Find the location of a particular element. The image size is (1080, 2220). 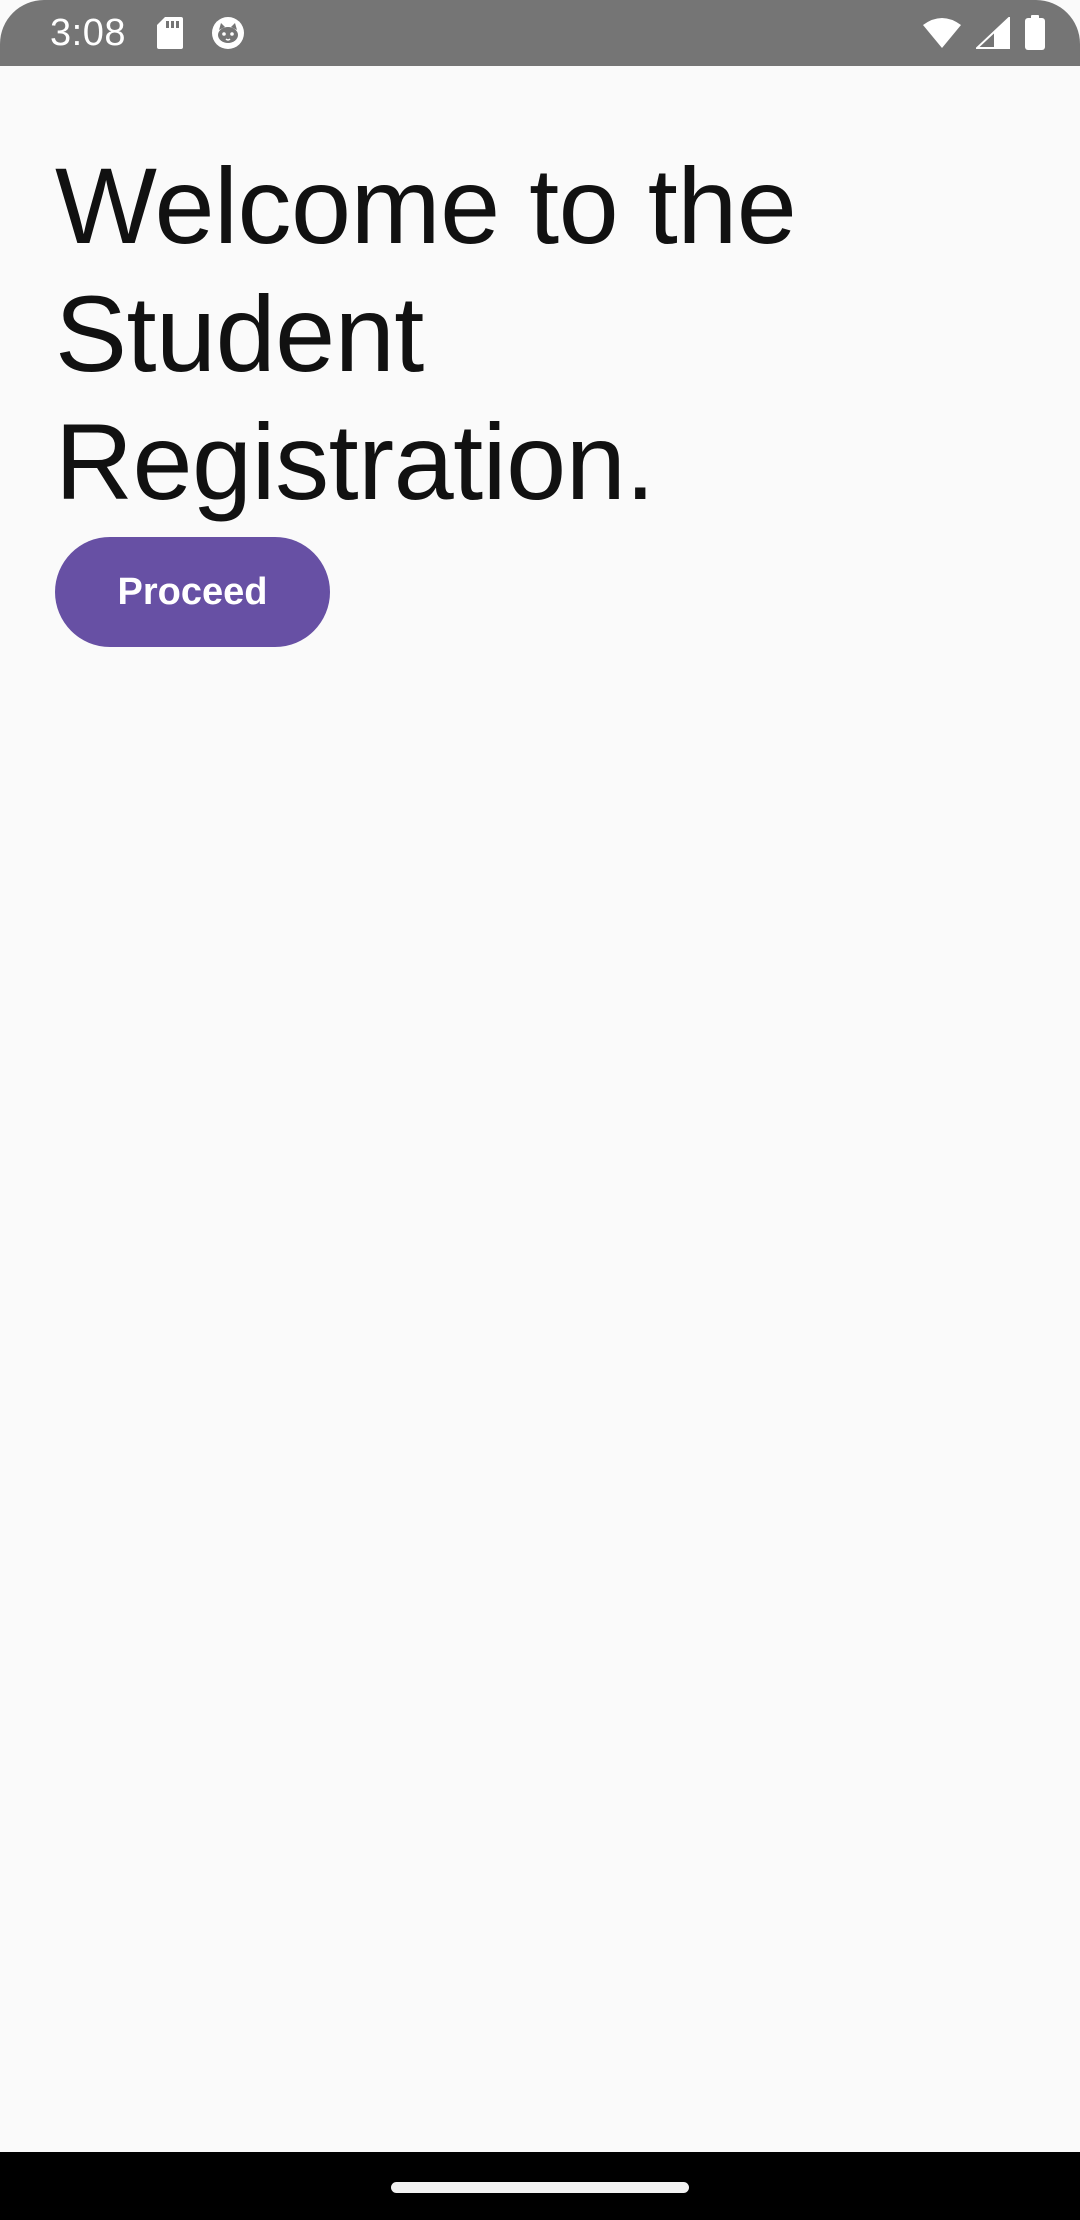

battery-icon is located at coordinates (1035, 33).